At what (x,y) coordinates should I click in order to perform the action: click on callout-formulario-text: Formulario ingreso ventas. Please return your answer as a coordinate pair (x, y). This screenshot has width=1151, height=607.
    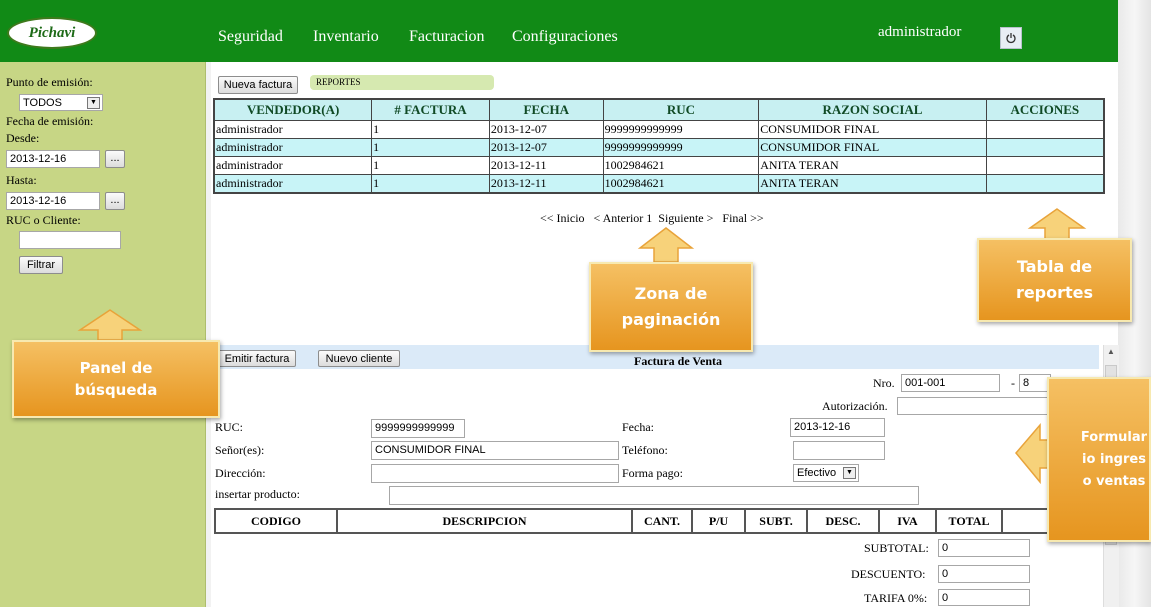
    Looking at the image, I should click on (1114, 459).